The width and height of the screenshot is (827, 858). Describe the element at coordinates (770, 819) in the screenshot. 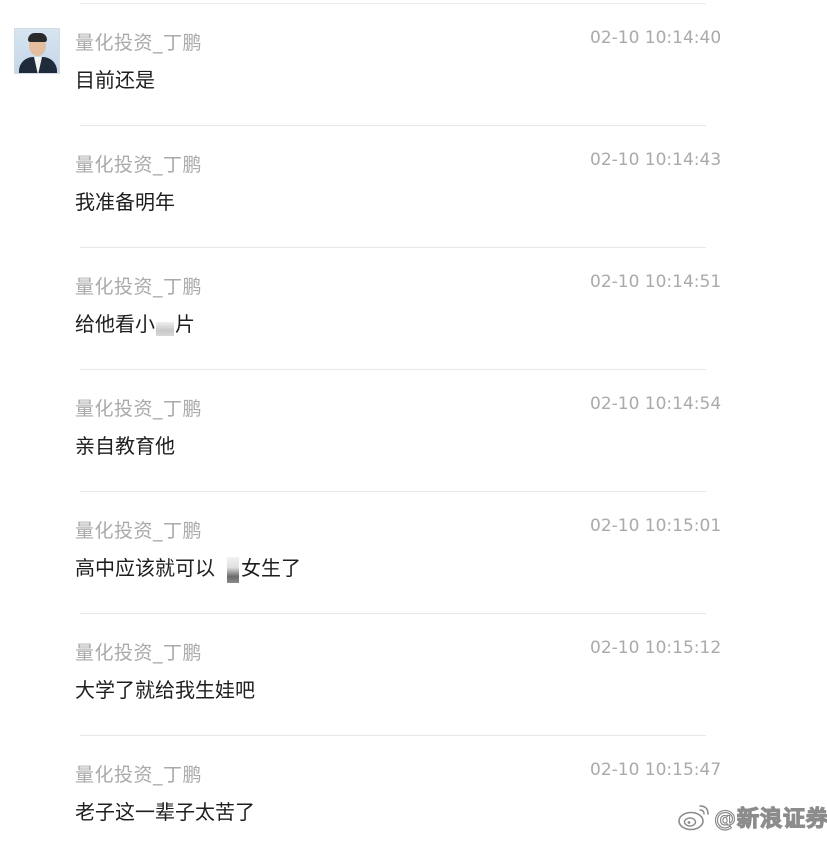

I see `watermark-text: @新浪证券` at that location.